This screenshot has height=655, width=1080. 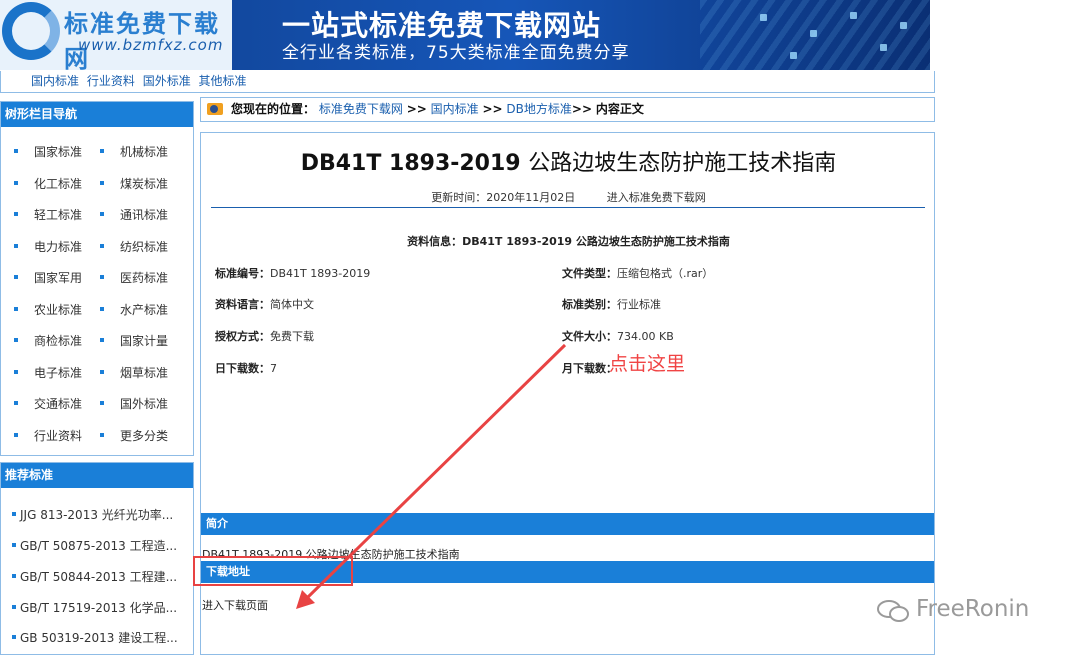 I want to click on sidebar-category-item: 电力标准, so click(x=47, y=246).